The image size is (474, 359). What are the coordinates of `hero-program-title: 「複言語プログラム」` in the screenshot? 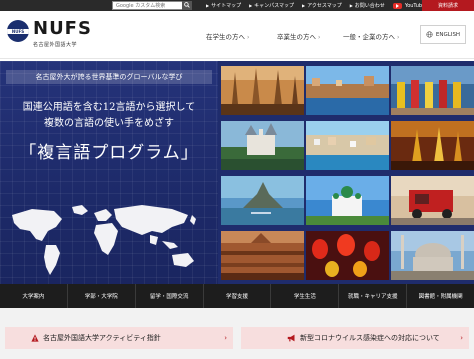 It's located at (109, 153).